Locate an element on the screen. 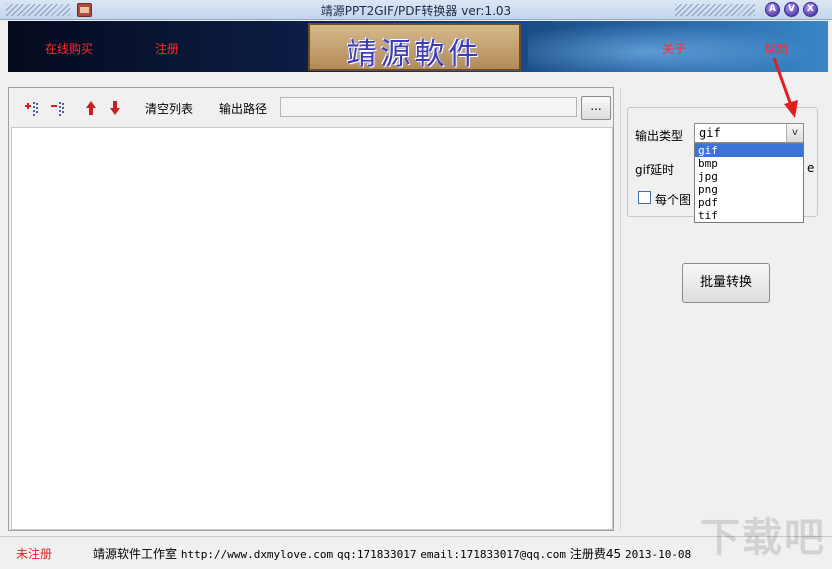 The image size is (832, 569). gif-delay-label: gif延时 is located at coordinates (655, 170).